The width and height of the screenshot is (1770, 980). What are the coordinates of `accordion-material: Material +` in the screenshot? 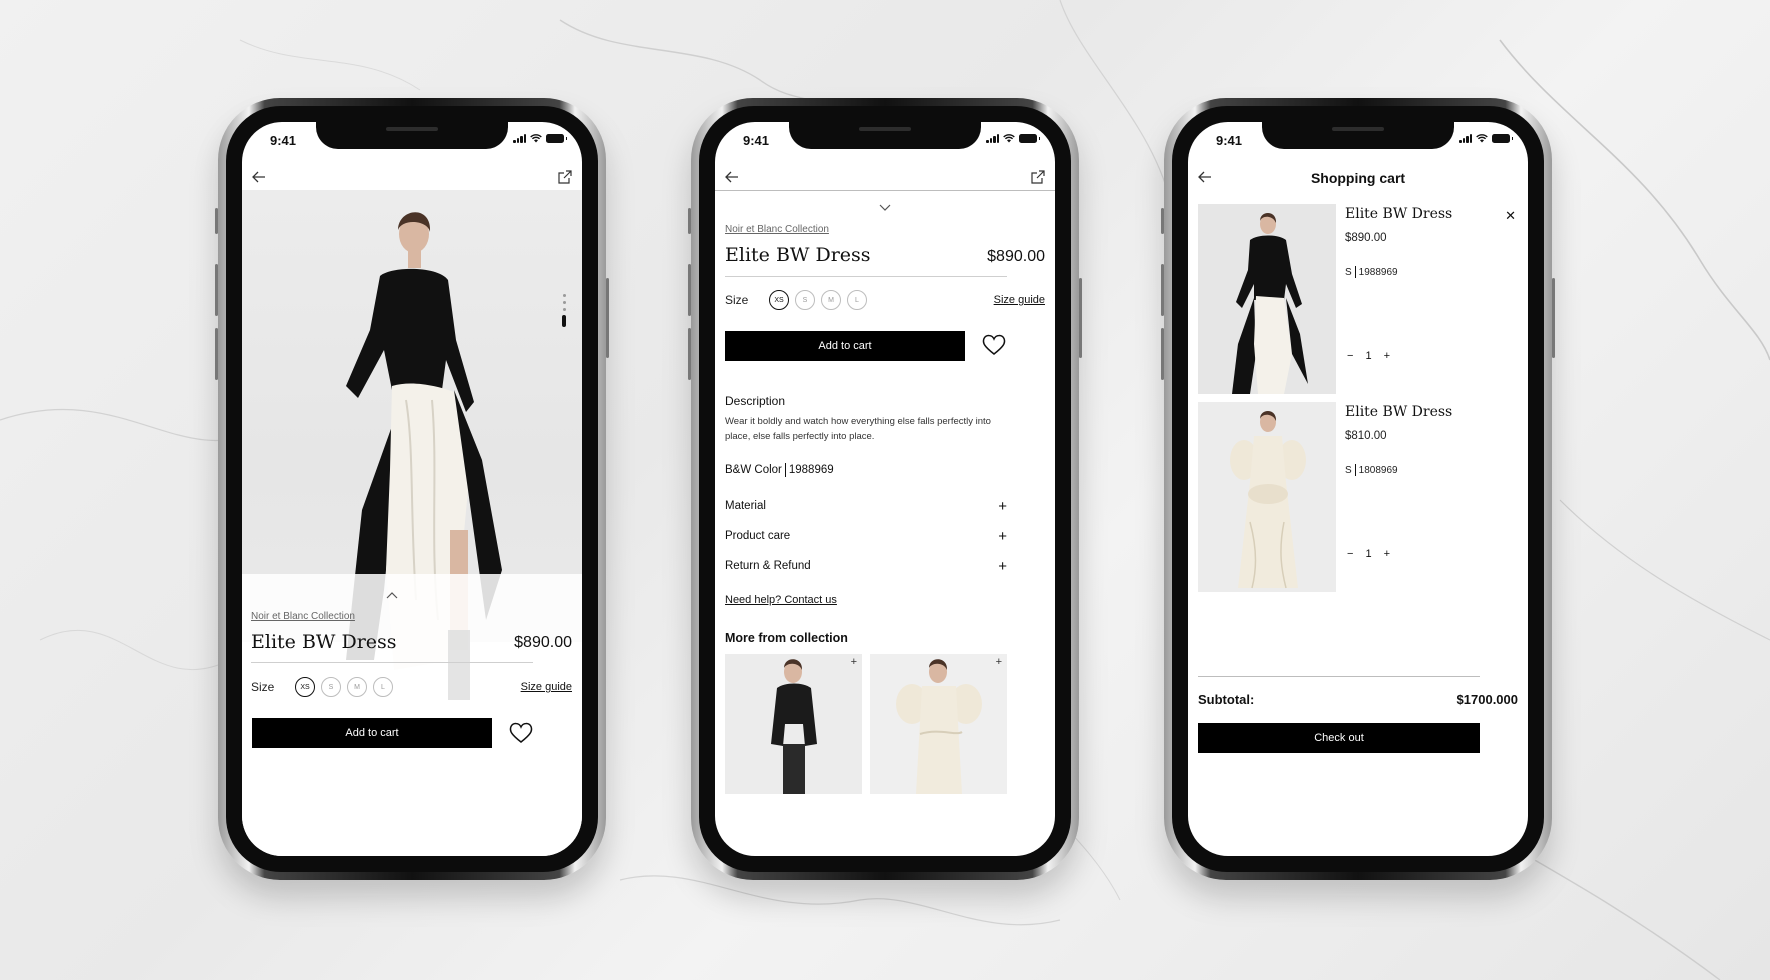 It's located at (866, 506).